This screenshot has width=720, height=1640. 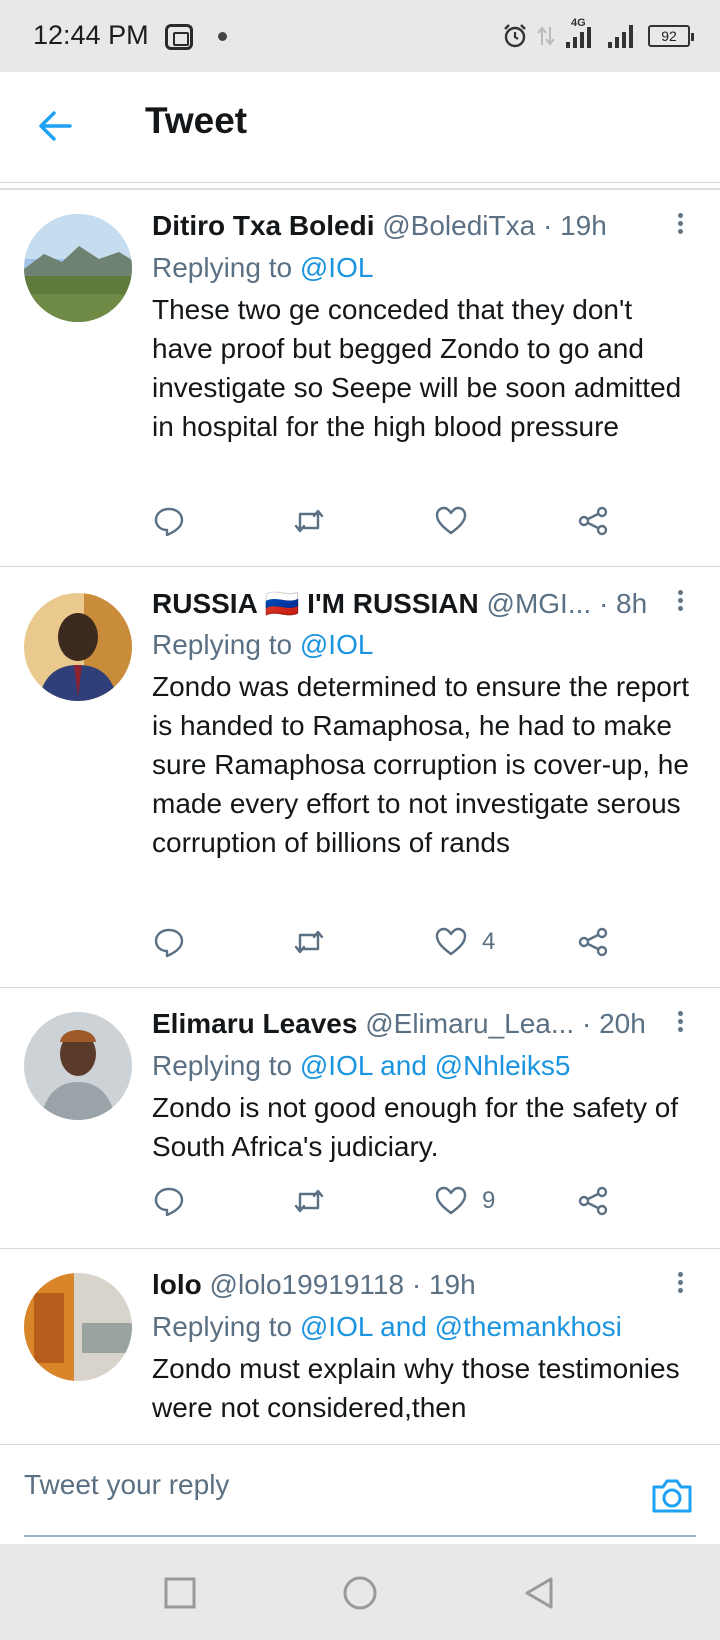 I want to click on battery-icon: 92, so click(x=671, y=36).